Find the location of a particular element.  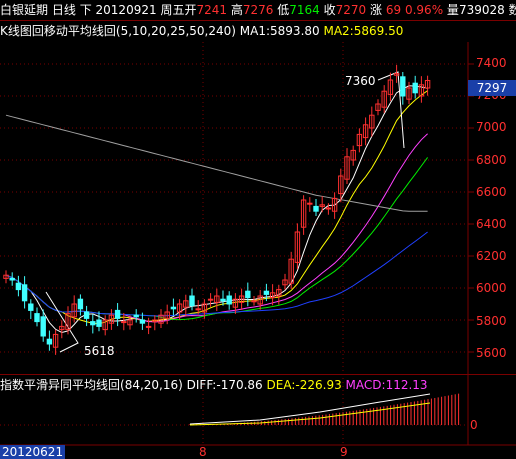

macd-value: 112.13 is located at coordinates (406, 385).